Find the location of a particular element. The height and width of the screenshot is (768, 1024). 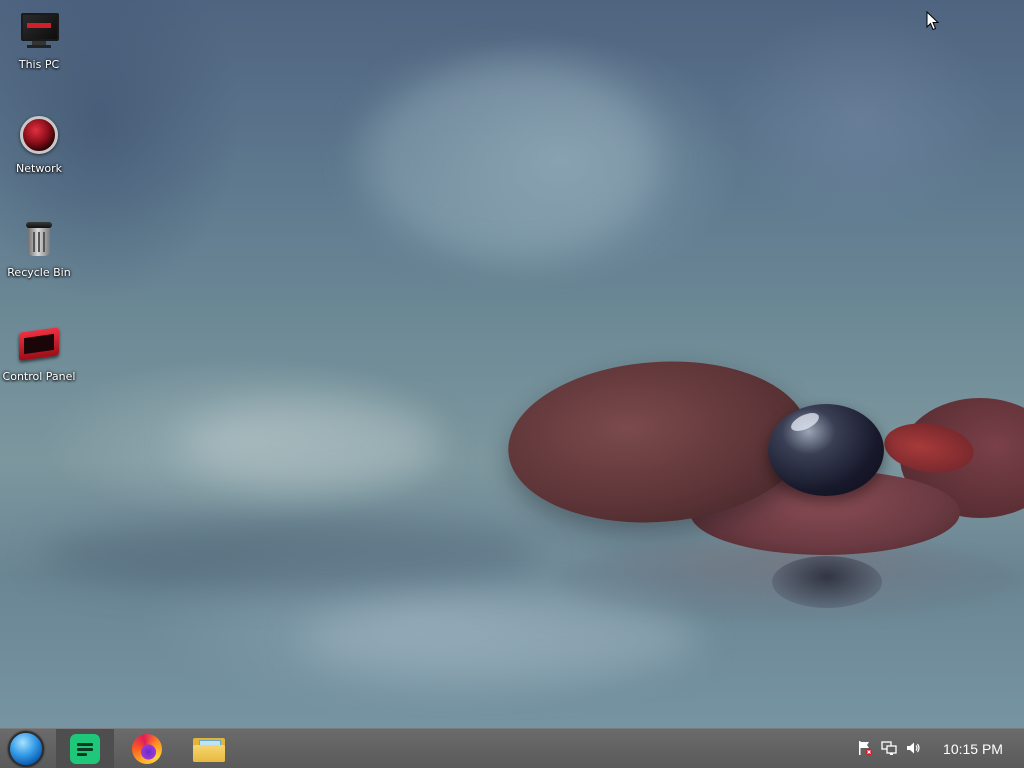

volume-icon is located at coordinates (913, 748).